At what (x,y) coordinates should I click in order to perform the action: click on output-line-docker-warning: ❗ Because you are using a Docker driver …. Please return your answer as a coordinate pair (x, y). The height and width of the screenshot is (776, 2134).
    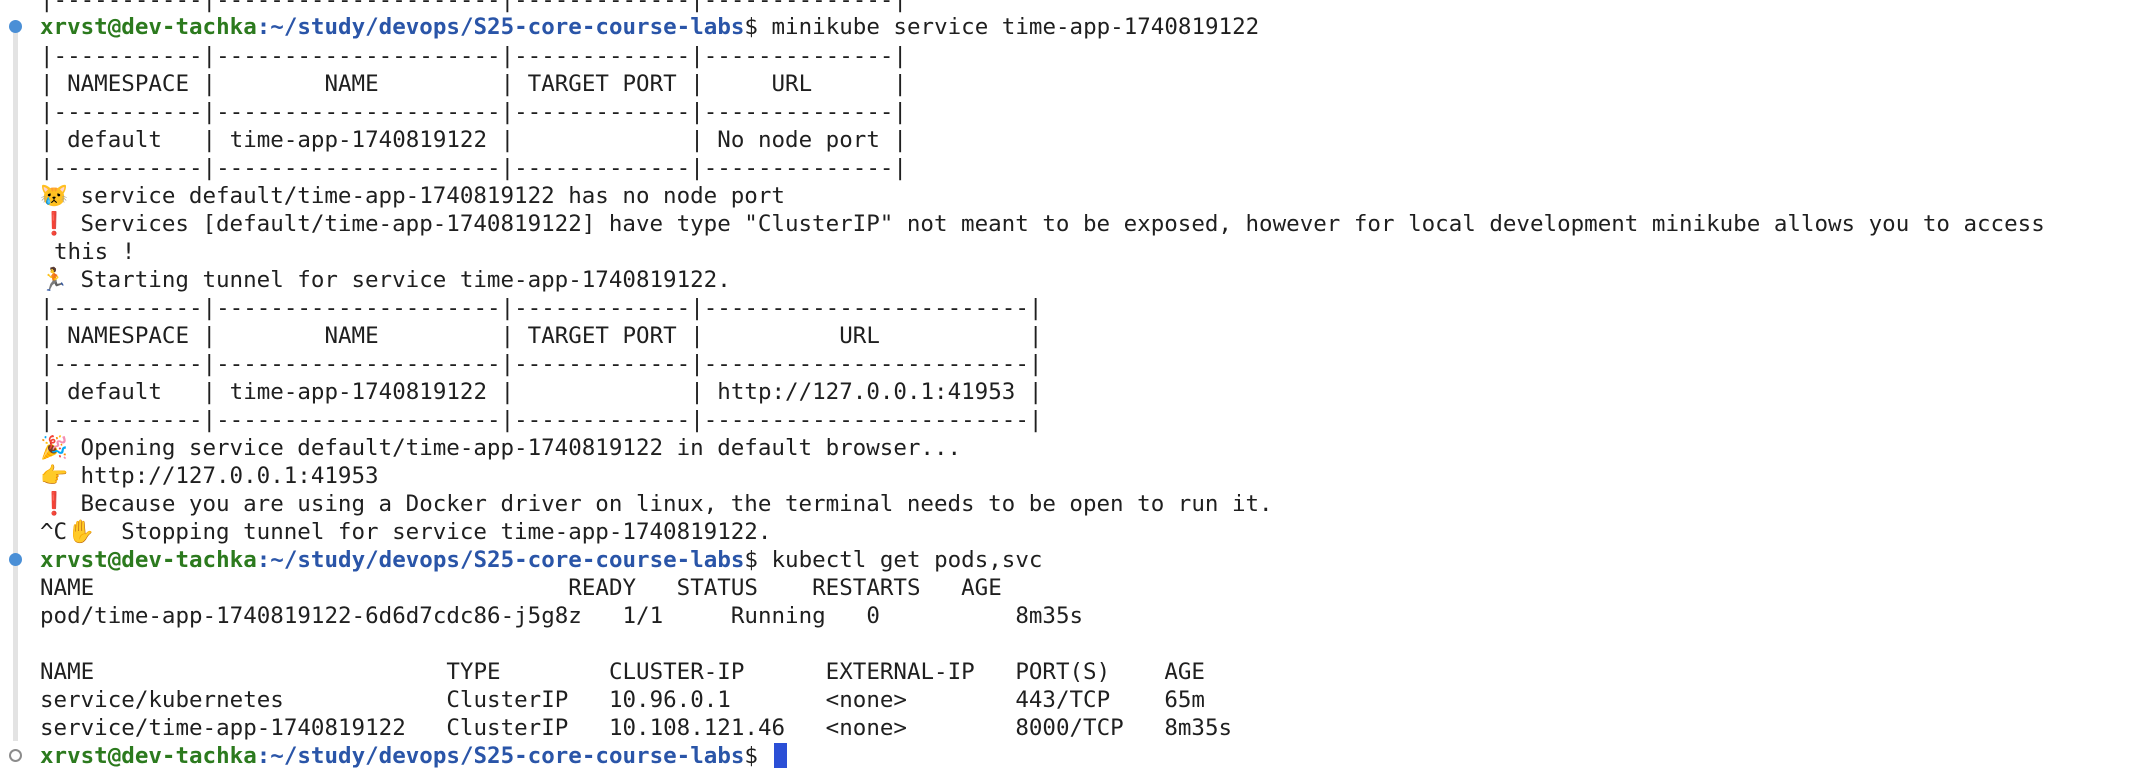
    Looking at the image, I should click on (1087, 504).